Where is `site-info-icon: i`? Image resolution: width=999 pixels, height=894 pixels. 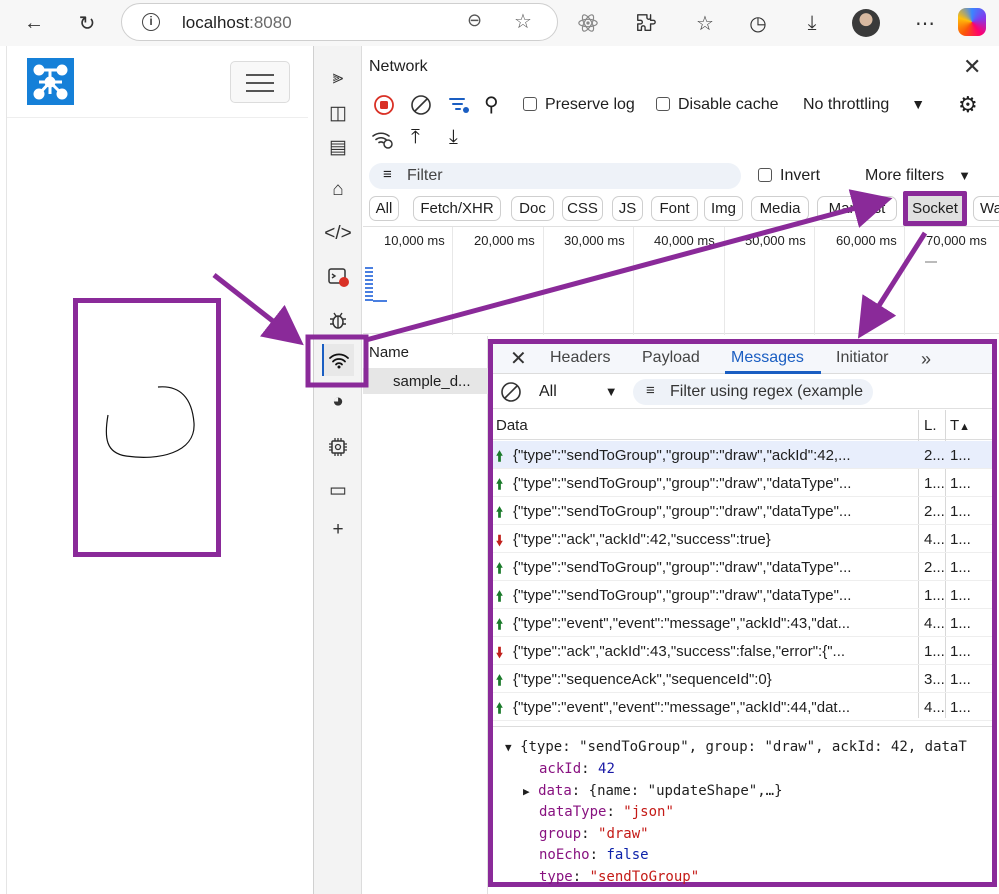
site-info-icon: i is located at coordinates (151, 22).